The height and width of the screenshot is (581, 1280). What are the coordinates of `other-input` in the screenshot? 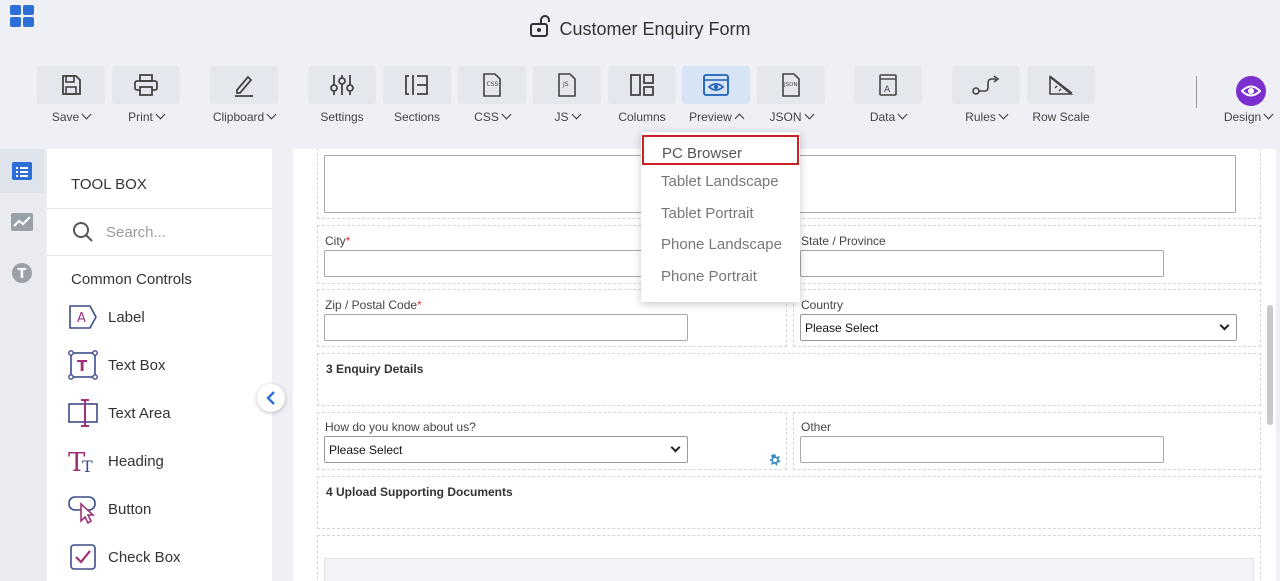 It's located at (982, 449).